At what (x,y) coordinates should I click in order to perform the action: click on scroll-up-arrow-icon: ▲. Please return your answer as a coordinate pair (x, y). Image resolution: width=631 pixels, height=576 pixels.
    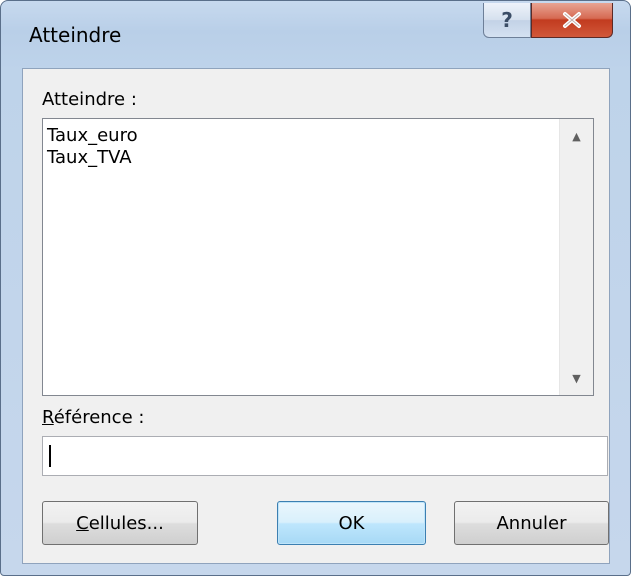
    Looking at the image, I should click on (576, 136).